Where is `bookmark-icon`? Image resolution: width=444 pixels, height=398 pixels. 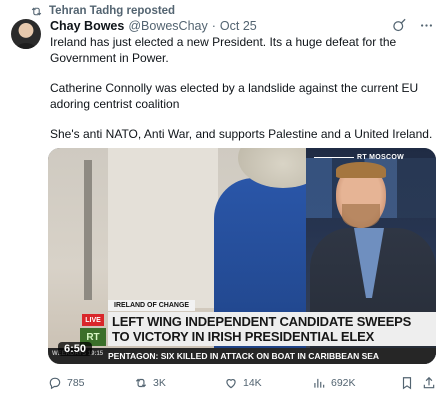 bookmark-icon is located at coordinates (407, 383).